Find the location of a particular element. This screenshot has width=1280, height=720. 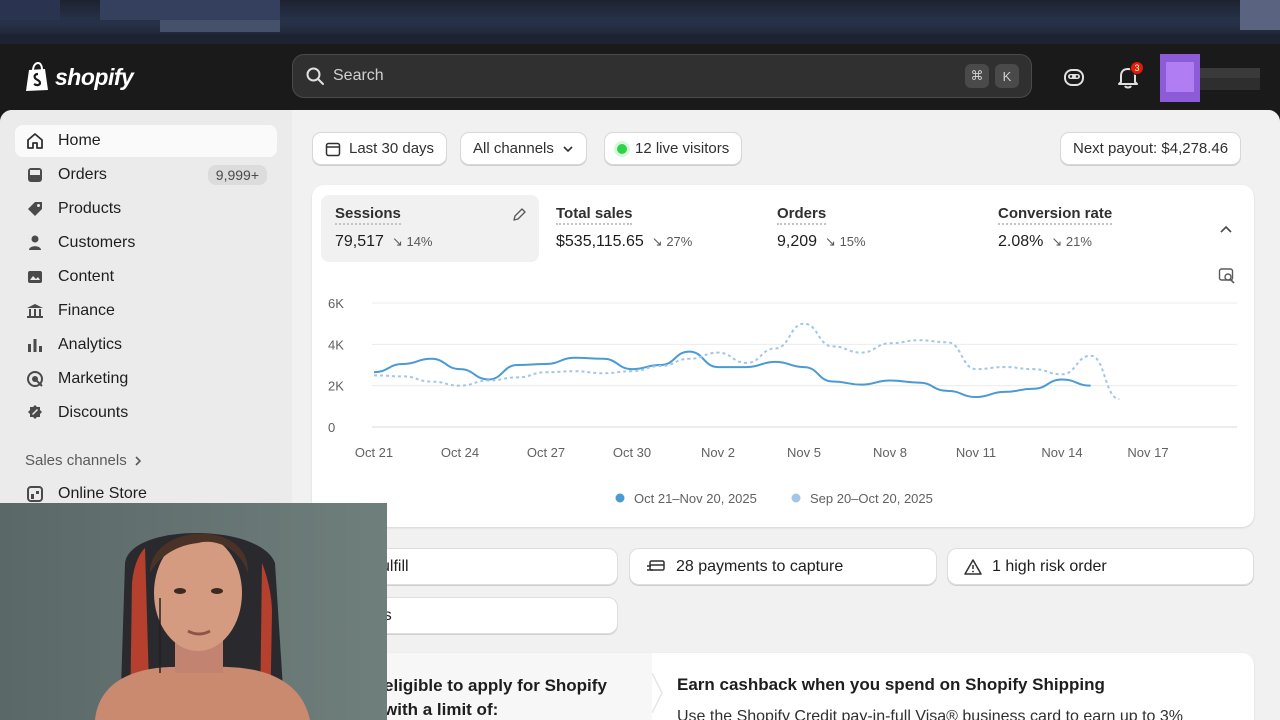

metric-value: $535,115.65 is located at coordinates (600, 241).